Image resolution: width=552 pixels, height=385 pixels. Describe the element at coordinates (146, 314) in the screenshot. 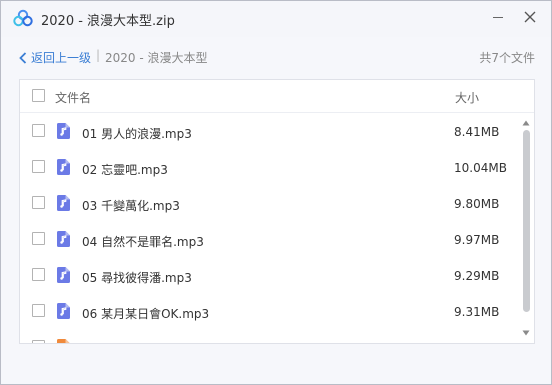

I see `file-name: 06 某月某日會OK.mp3` at that location.